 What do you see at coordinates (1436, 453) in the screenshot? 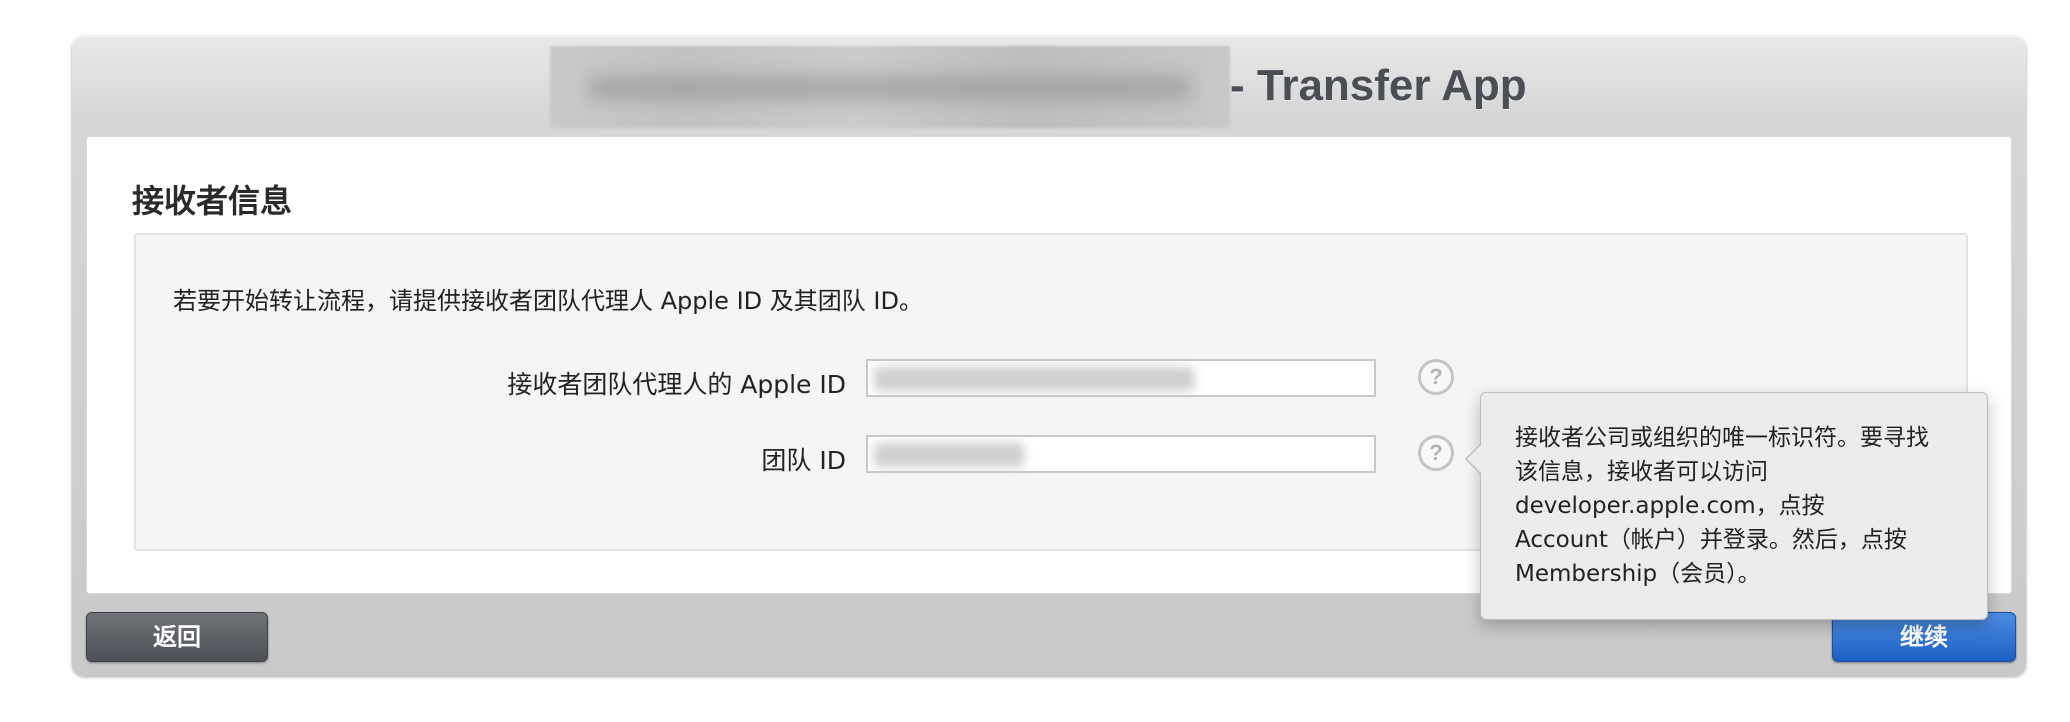
I see `team-id-help-icon: ?` at bounding box center [1436, 453].